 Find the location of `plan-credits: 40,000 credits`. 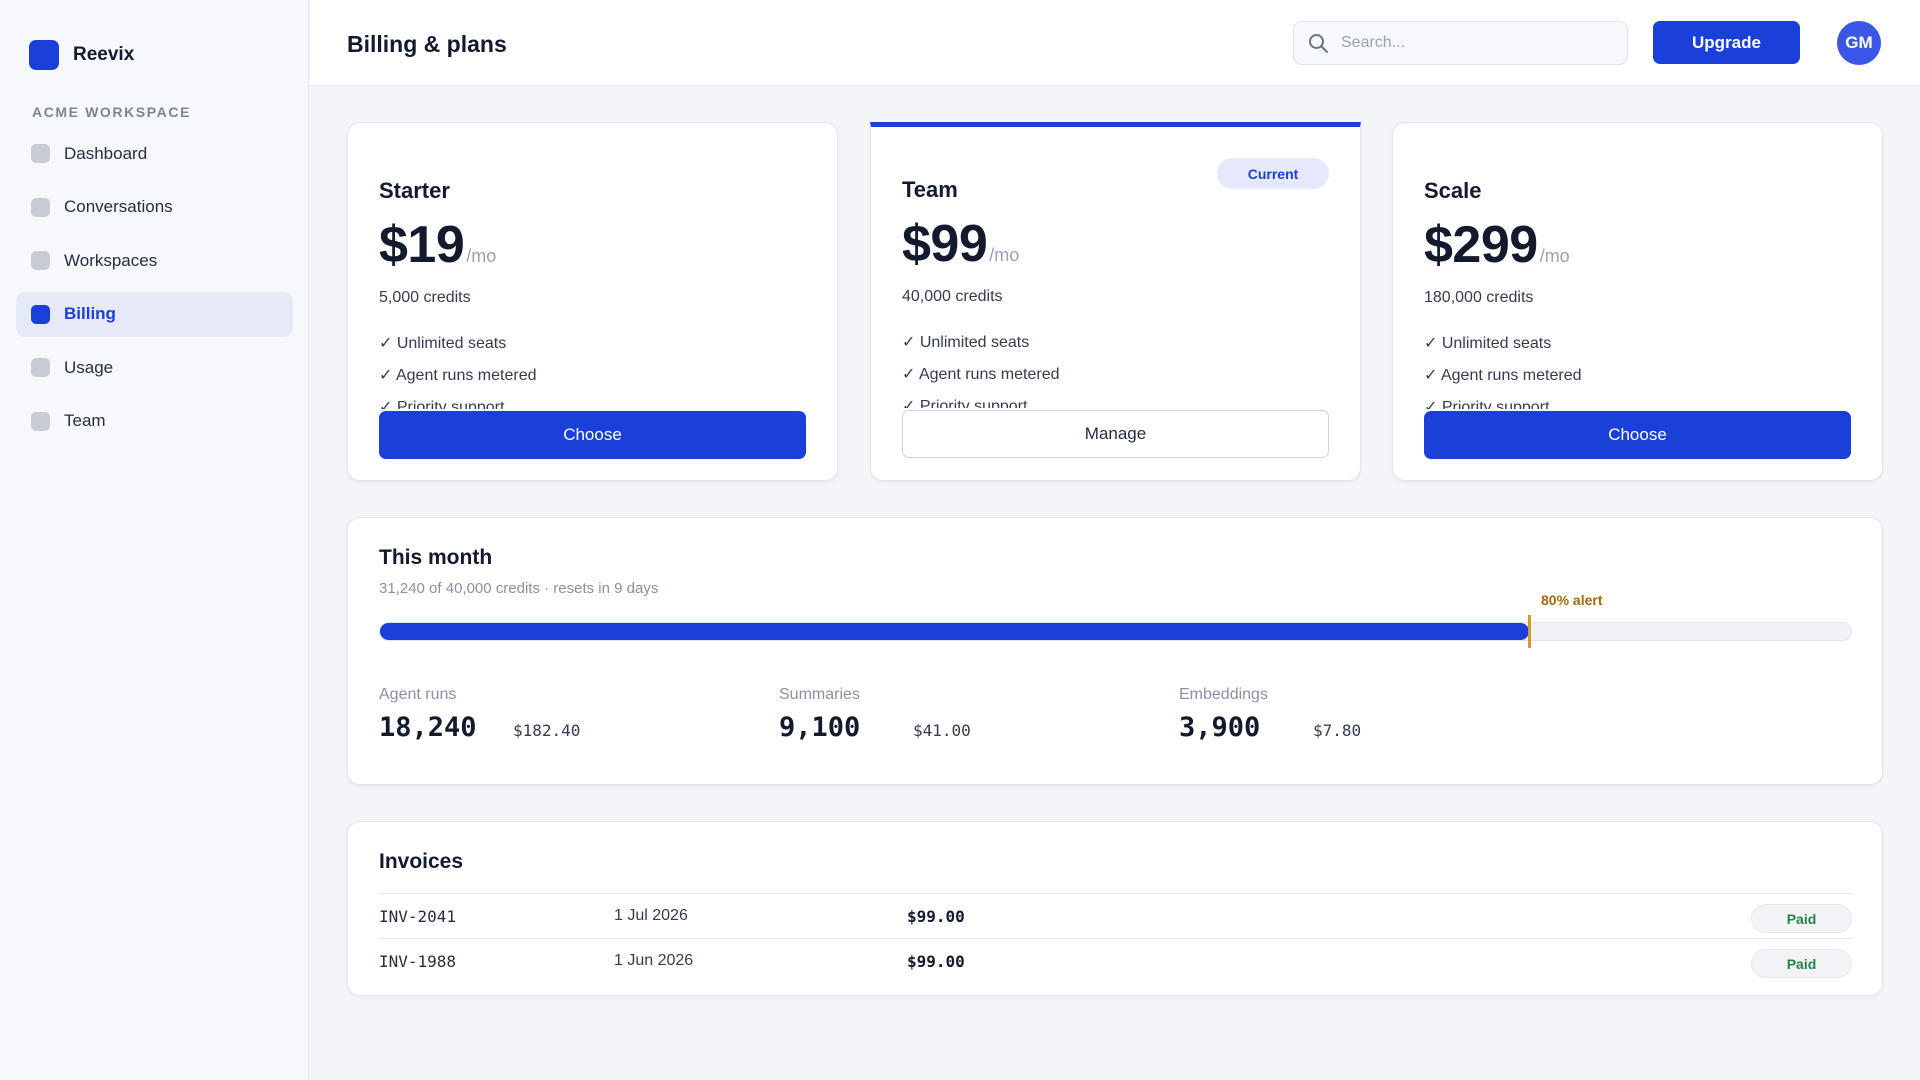

plan-credits: 40,000 credits is located at coordinates (952, 296).